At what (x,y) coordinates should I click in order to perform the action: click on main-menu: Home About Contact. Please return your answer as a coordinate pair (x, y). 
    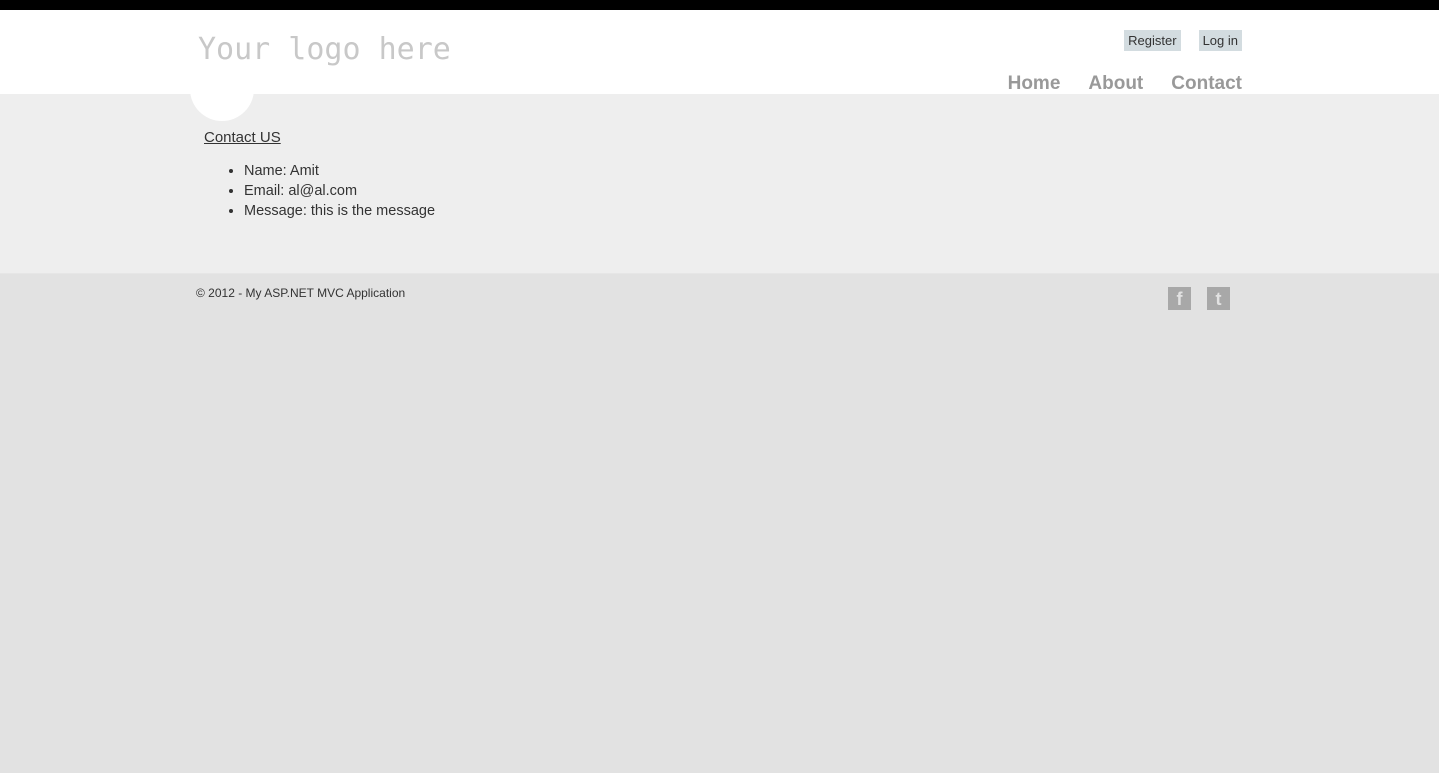
    Looking at the image, I should click on (1125, 84).